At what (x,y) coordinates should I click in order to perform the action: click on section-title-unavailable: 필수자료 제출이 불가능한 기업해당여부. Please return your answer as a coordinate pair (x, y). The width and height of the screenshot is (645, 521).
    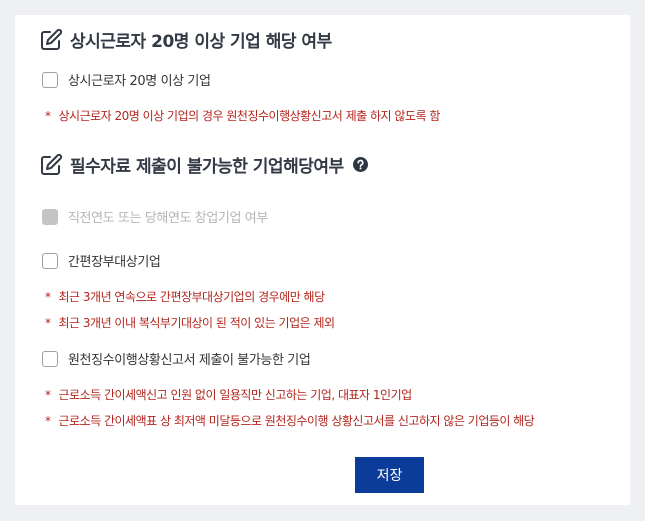
    Looking at the image, I should click on (203, 164).